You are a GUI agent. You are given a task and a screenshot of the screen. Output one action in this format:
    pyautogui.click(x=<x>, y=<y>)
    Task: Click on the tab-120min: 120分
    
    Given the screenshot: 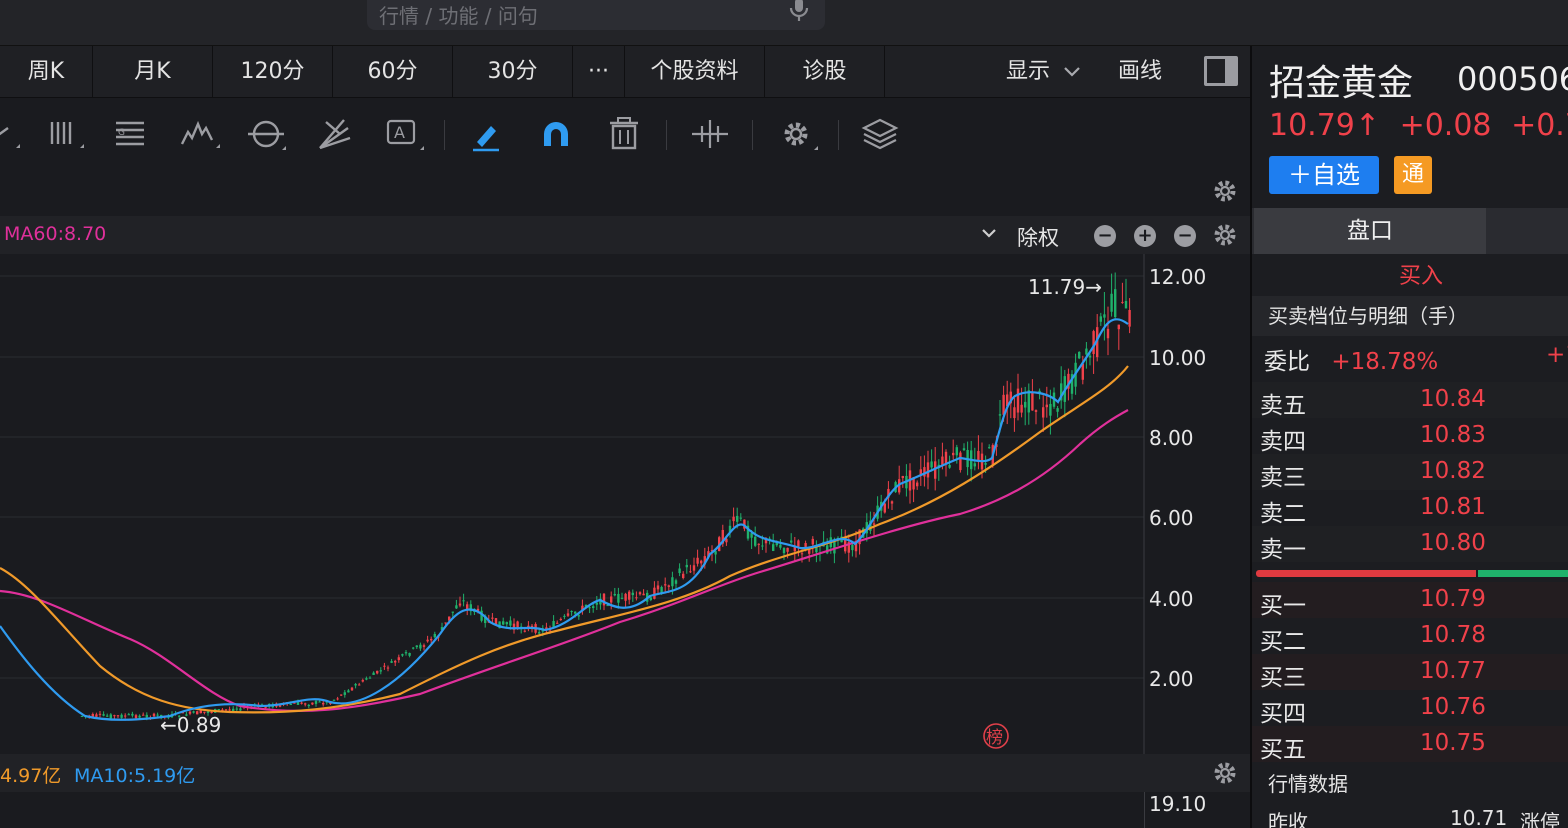 What is the action you would take?
    pyautogui.click(x=273, y=72)
    